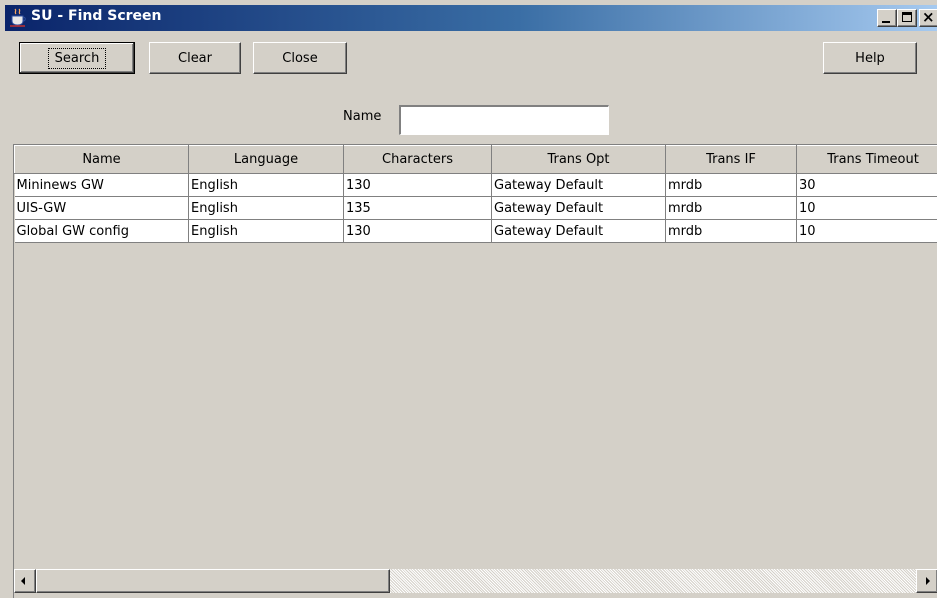  What do you see at coordinates (266, 159) in the screenshot?
I see `column-header-language: Language` at bounding box center [266, 159].